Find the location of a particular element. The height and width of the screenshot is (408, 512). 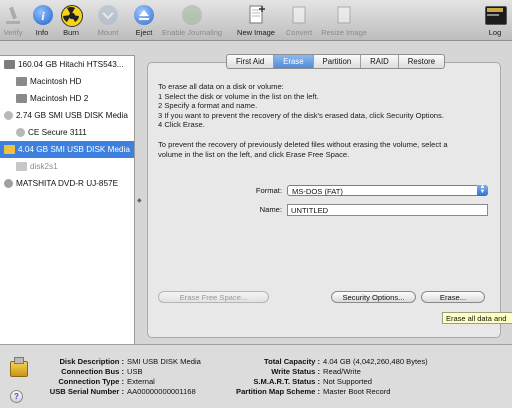

convert-icon is located at coordinates (299, 15).